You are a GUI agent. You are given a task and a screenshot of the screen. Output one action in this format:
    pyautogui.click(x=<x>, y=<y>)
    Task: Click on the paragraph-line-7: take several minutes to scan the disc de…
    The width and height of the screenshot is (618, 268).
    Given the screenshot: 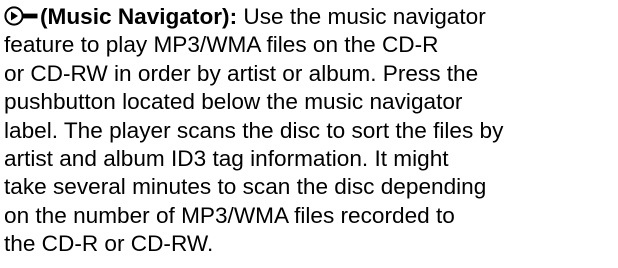 What is the action you would take?
    pyautogui.click(x=245, y=187)
    